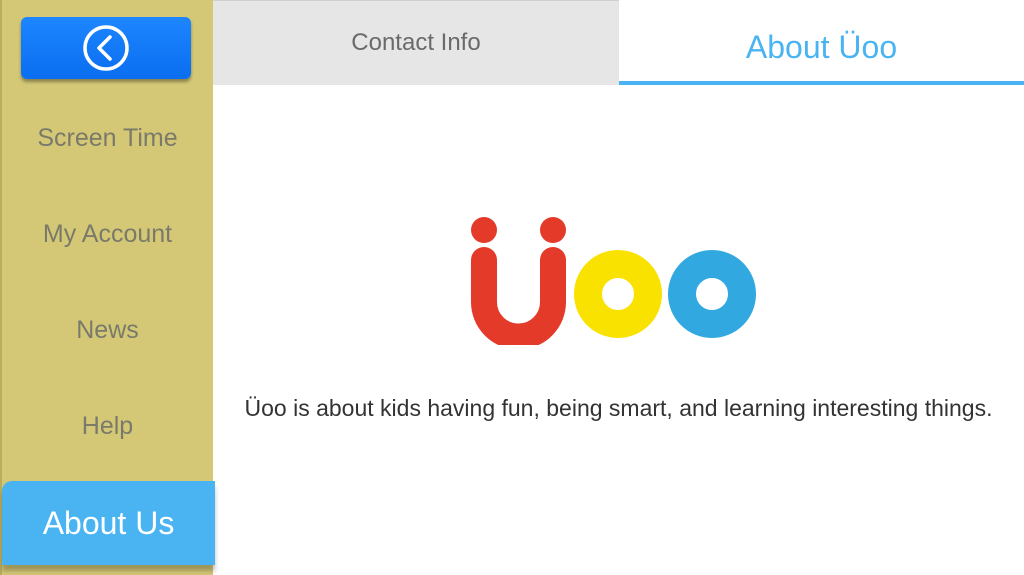 The height and width of the screenshot is (575, 1024). I want to click on back-button, so click(106, 48).